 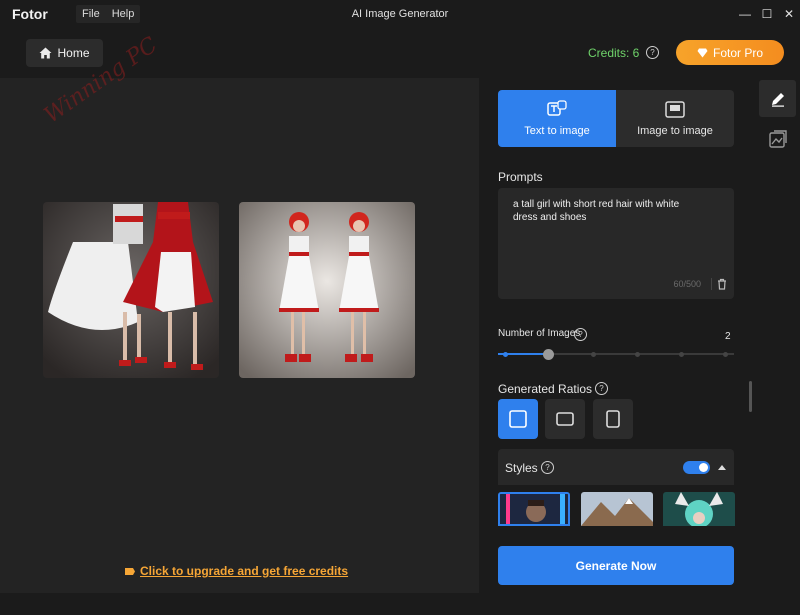 I want to click on collapse-arrow-icon, so click(x=722, y=467).